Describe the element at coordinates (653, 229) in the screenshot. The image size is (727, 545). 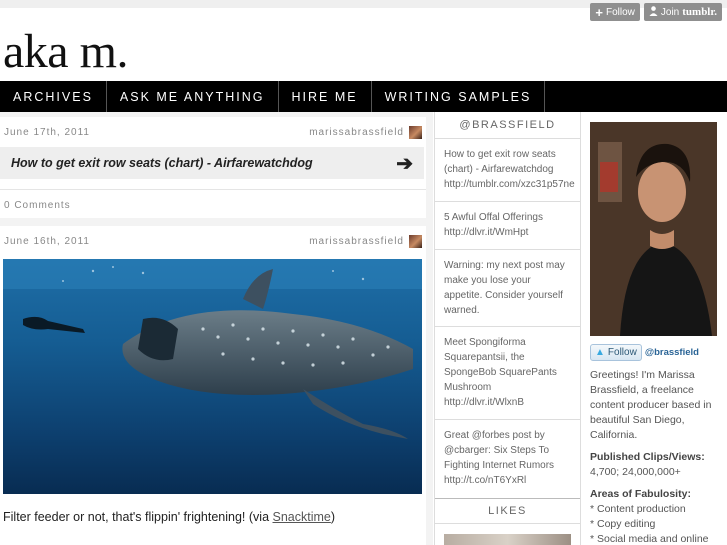
I see `profile-photo` at that location.